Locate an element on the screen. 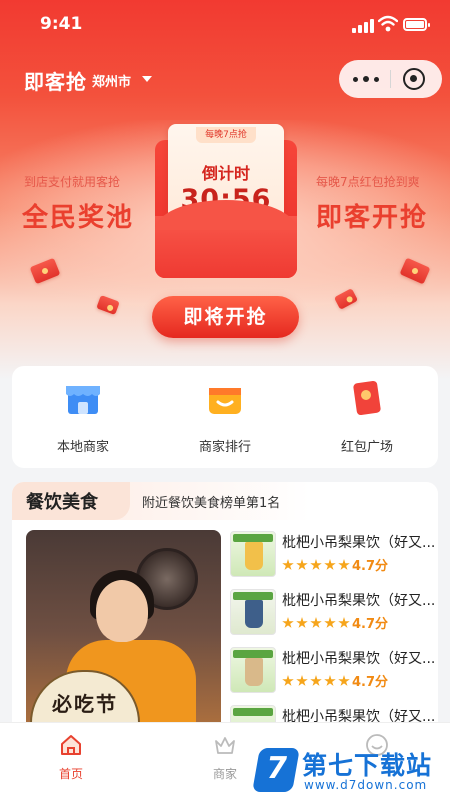 This screenshot has width=450, height=800. left-slogan-sub: 到店支付就用客抢 is located at coordinates (72, 182).